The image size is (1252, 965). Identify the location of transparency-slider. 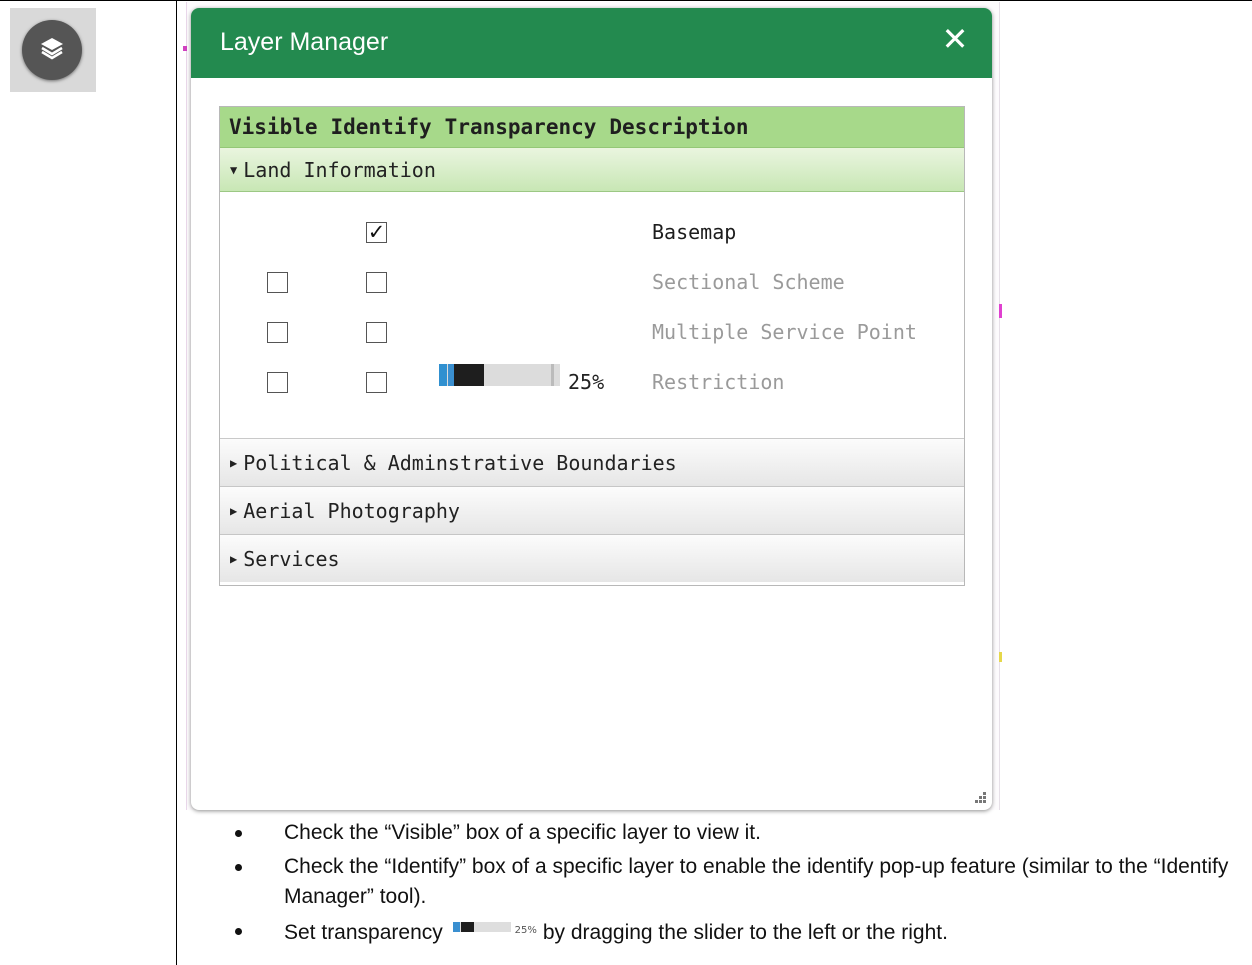
(499, 375).